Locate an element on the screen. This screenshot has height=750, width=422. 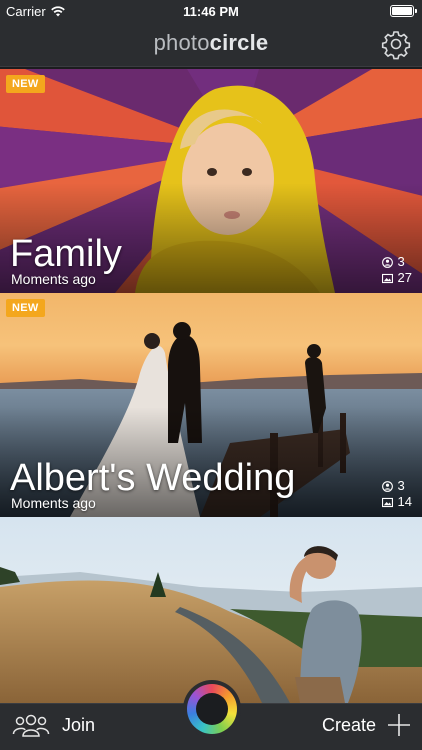
plus-icon is located at coordinates (399, 725).